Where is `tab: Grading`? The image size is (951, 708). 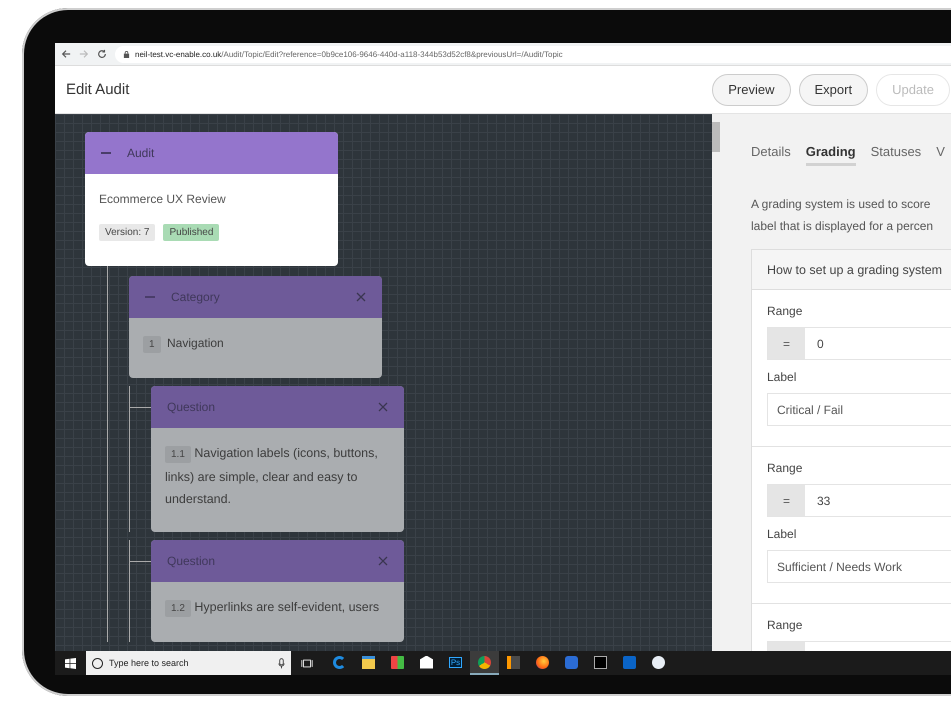
tab: Grading is located at coordinates (831, 155).